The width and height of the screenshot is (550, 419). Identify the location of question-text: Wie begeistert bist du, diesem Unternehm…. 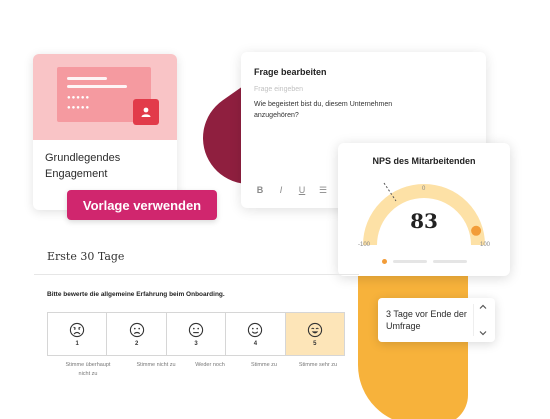
(329, 110).